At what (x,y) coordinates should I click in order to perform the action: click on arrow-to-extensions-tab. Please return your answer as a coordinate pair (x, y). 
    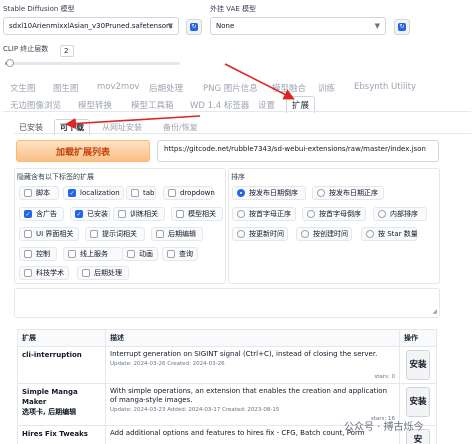
    Looking at the image, I should click on (259, 81).